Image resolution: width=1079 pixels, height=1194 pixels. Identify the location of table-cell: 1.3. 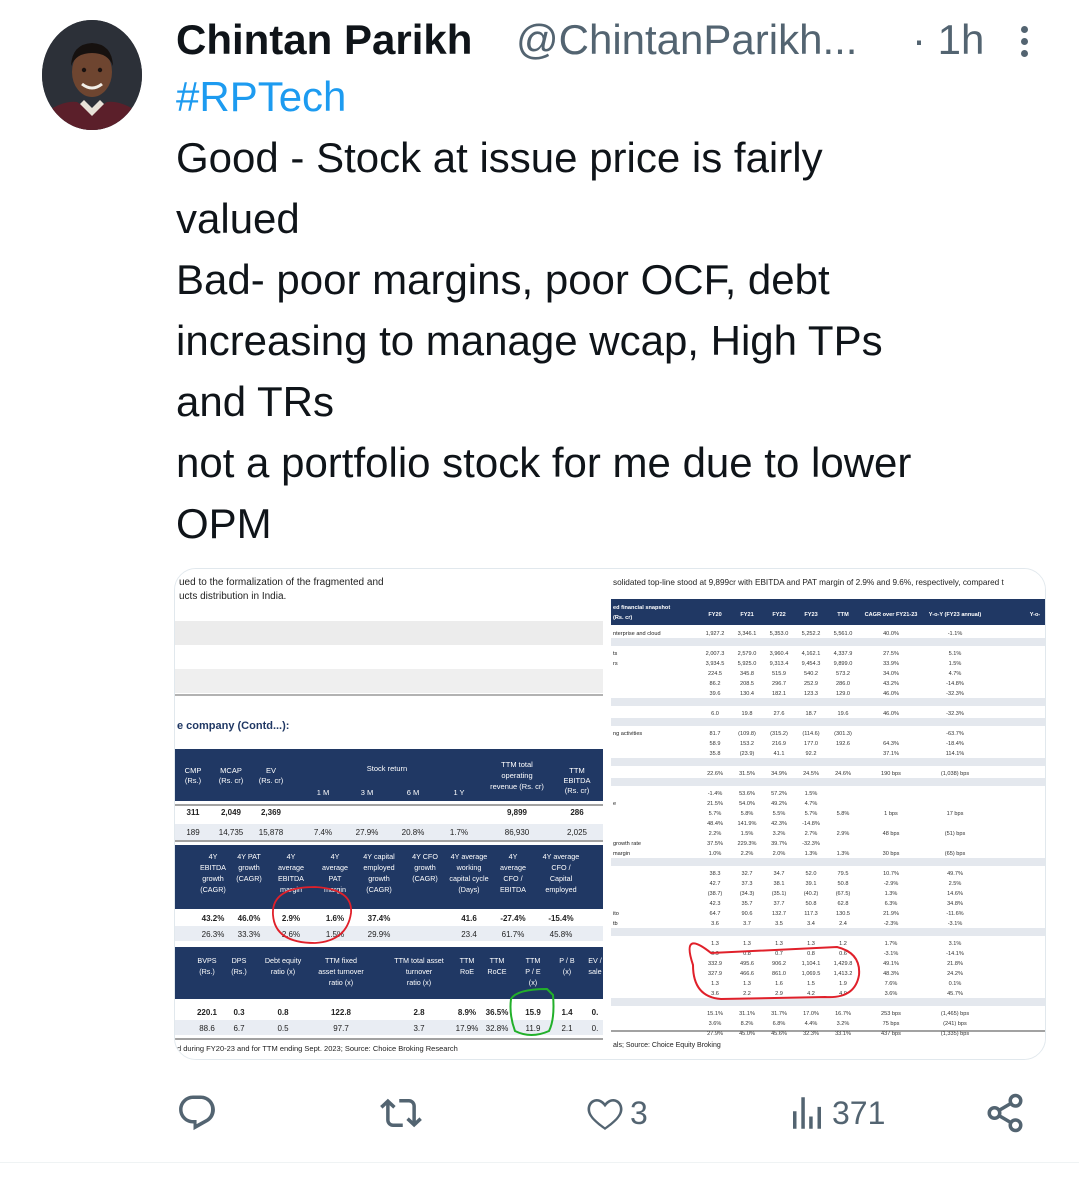
(715, 984).